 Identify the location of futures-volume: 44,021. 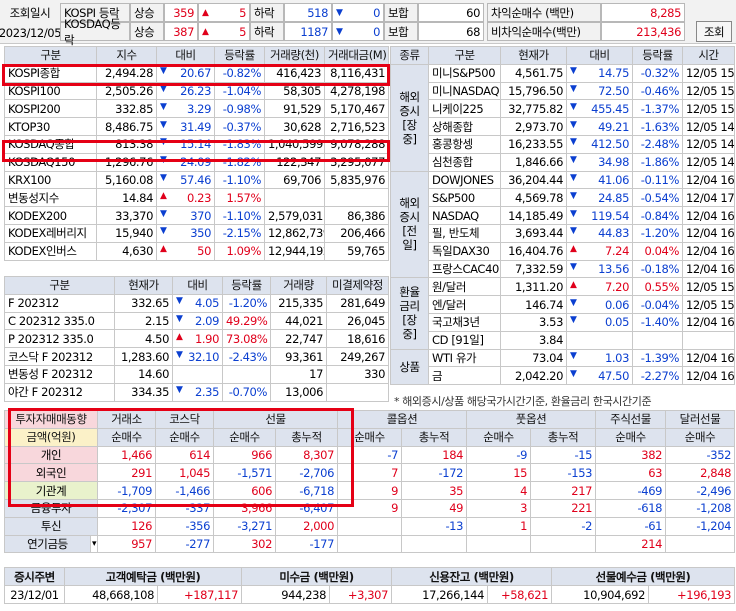
(298, 321).